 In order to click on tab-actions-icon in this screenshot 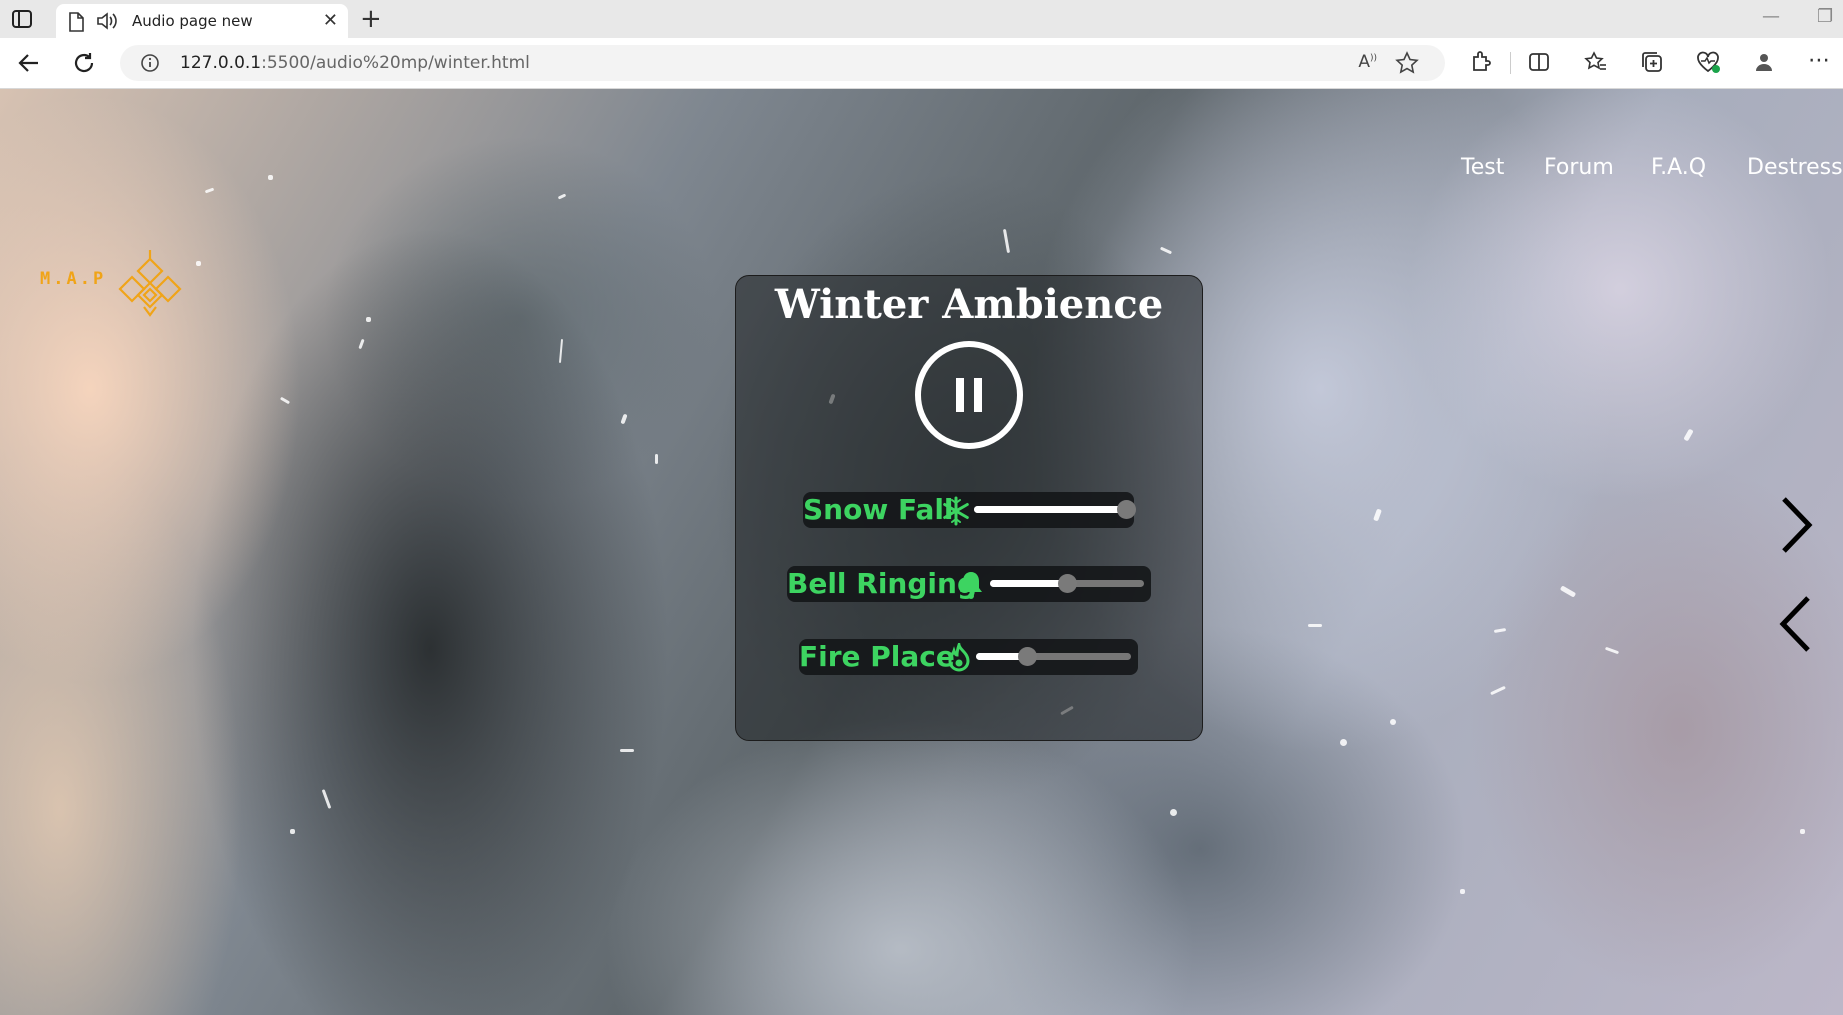, I will do `click(23, 20)`.